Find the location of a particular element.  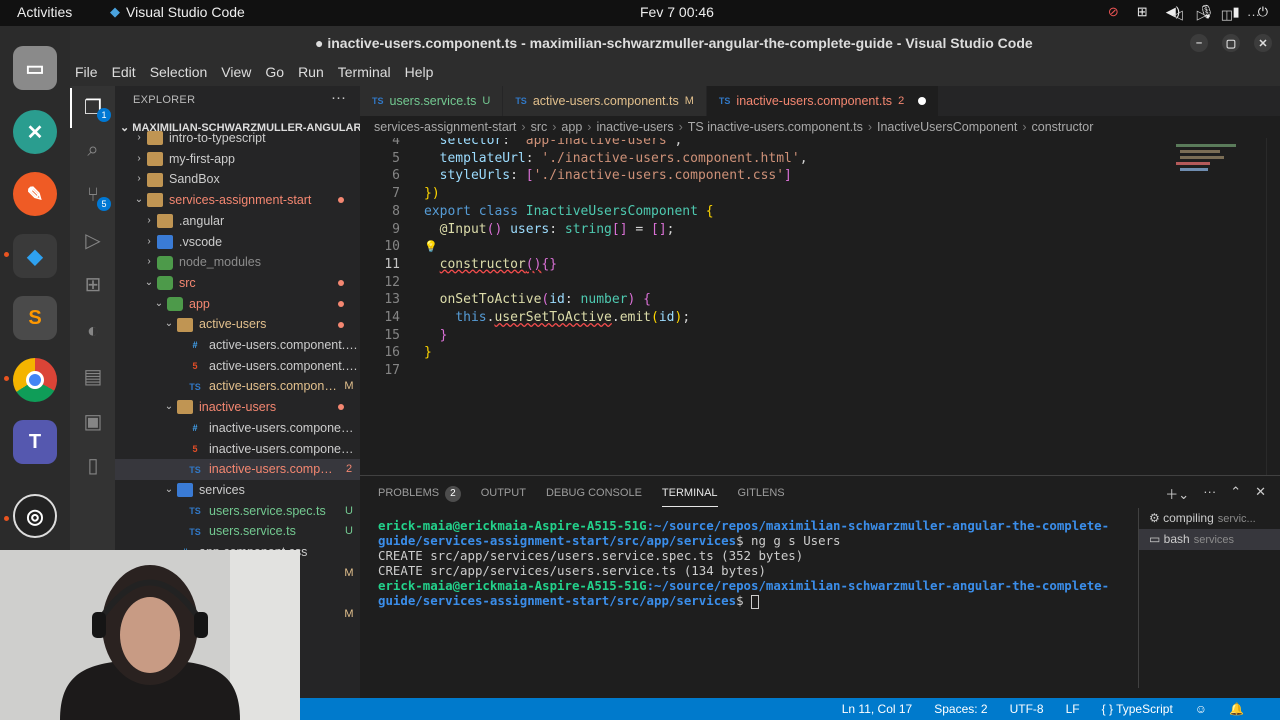

file-tree-item: TS inactive-users.compon... 2 is located at coordinates (237, 469).